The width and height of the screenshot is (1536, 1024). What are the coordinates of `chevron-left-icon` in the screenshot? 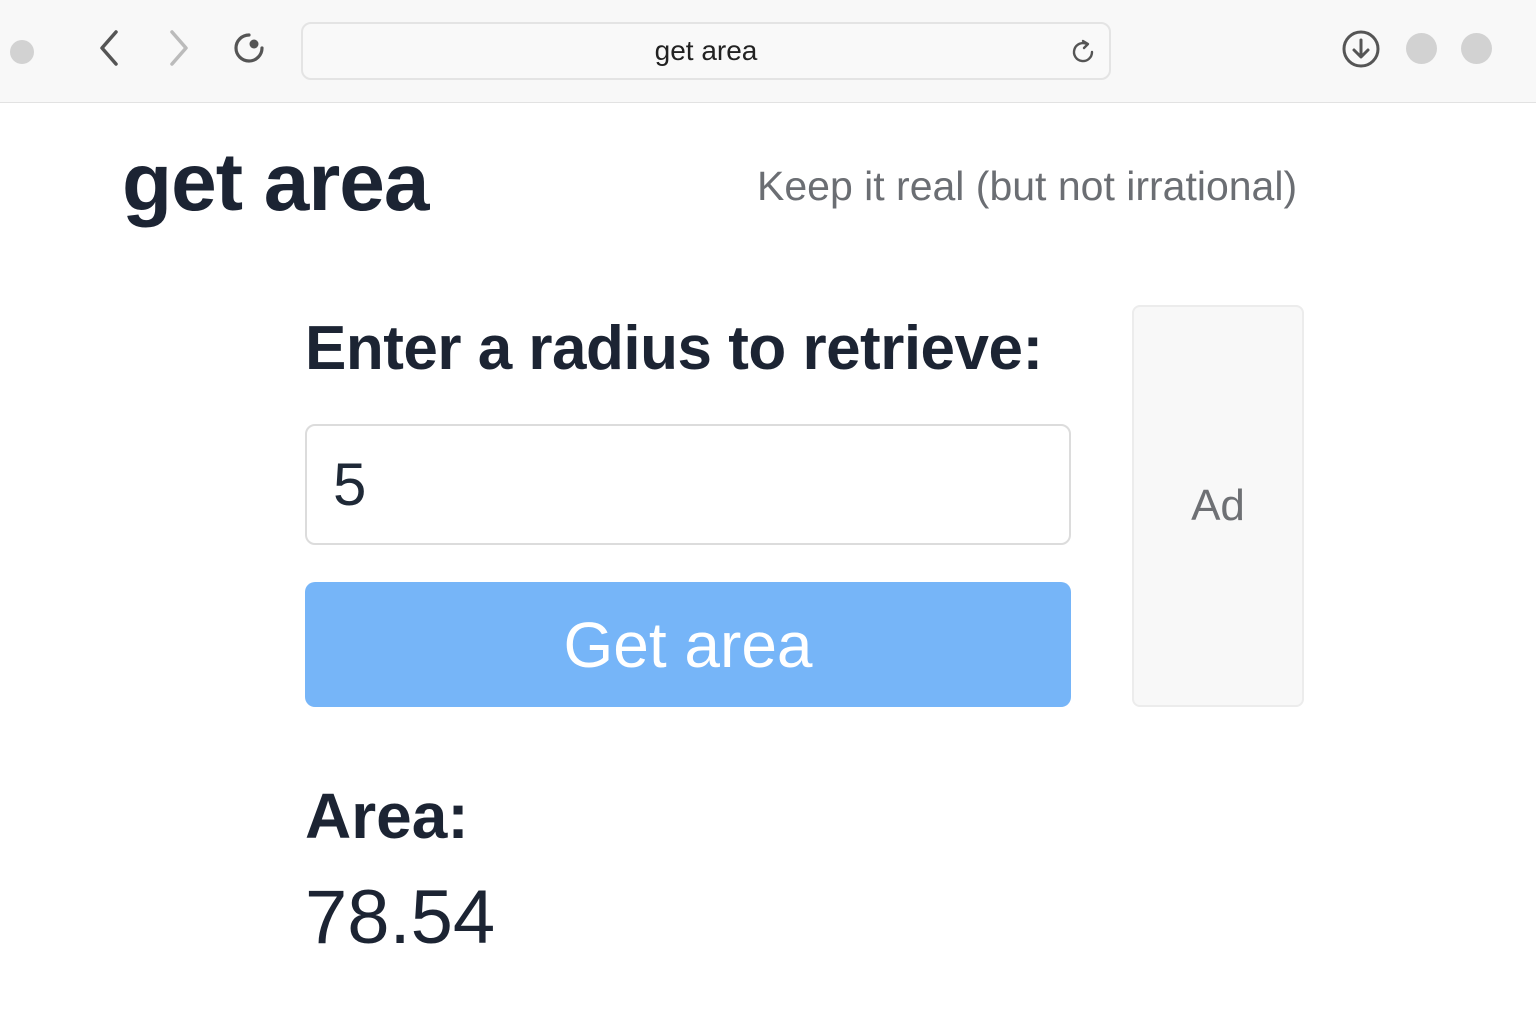 It's located at (109, 48).